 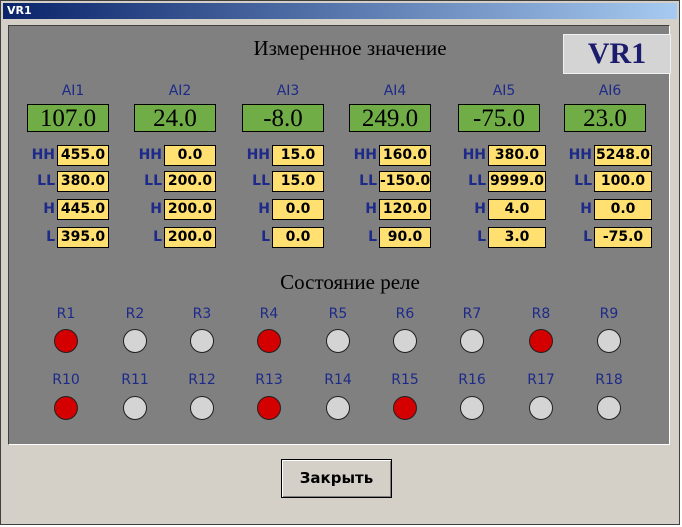 I want to click on limit-value-l: -75.0, so click(x=623, y=237).